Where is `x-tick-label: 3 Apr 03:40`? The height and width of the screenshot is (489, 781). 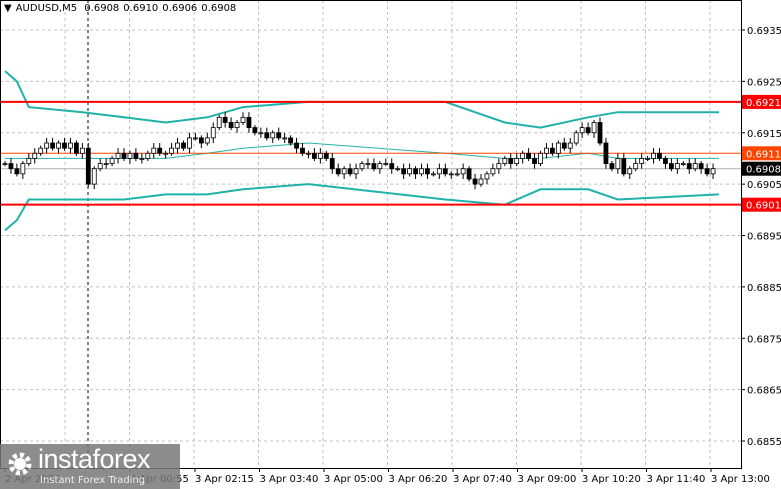
x-tick-label: 3 Apr 03:40 is located at coordinates (289, 479).